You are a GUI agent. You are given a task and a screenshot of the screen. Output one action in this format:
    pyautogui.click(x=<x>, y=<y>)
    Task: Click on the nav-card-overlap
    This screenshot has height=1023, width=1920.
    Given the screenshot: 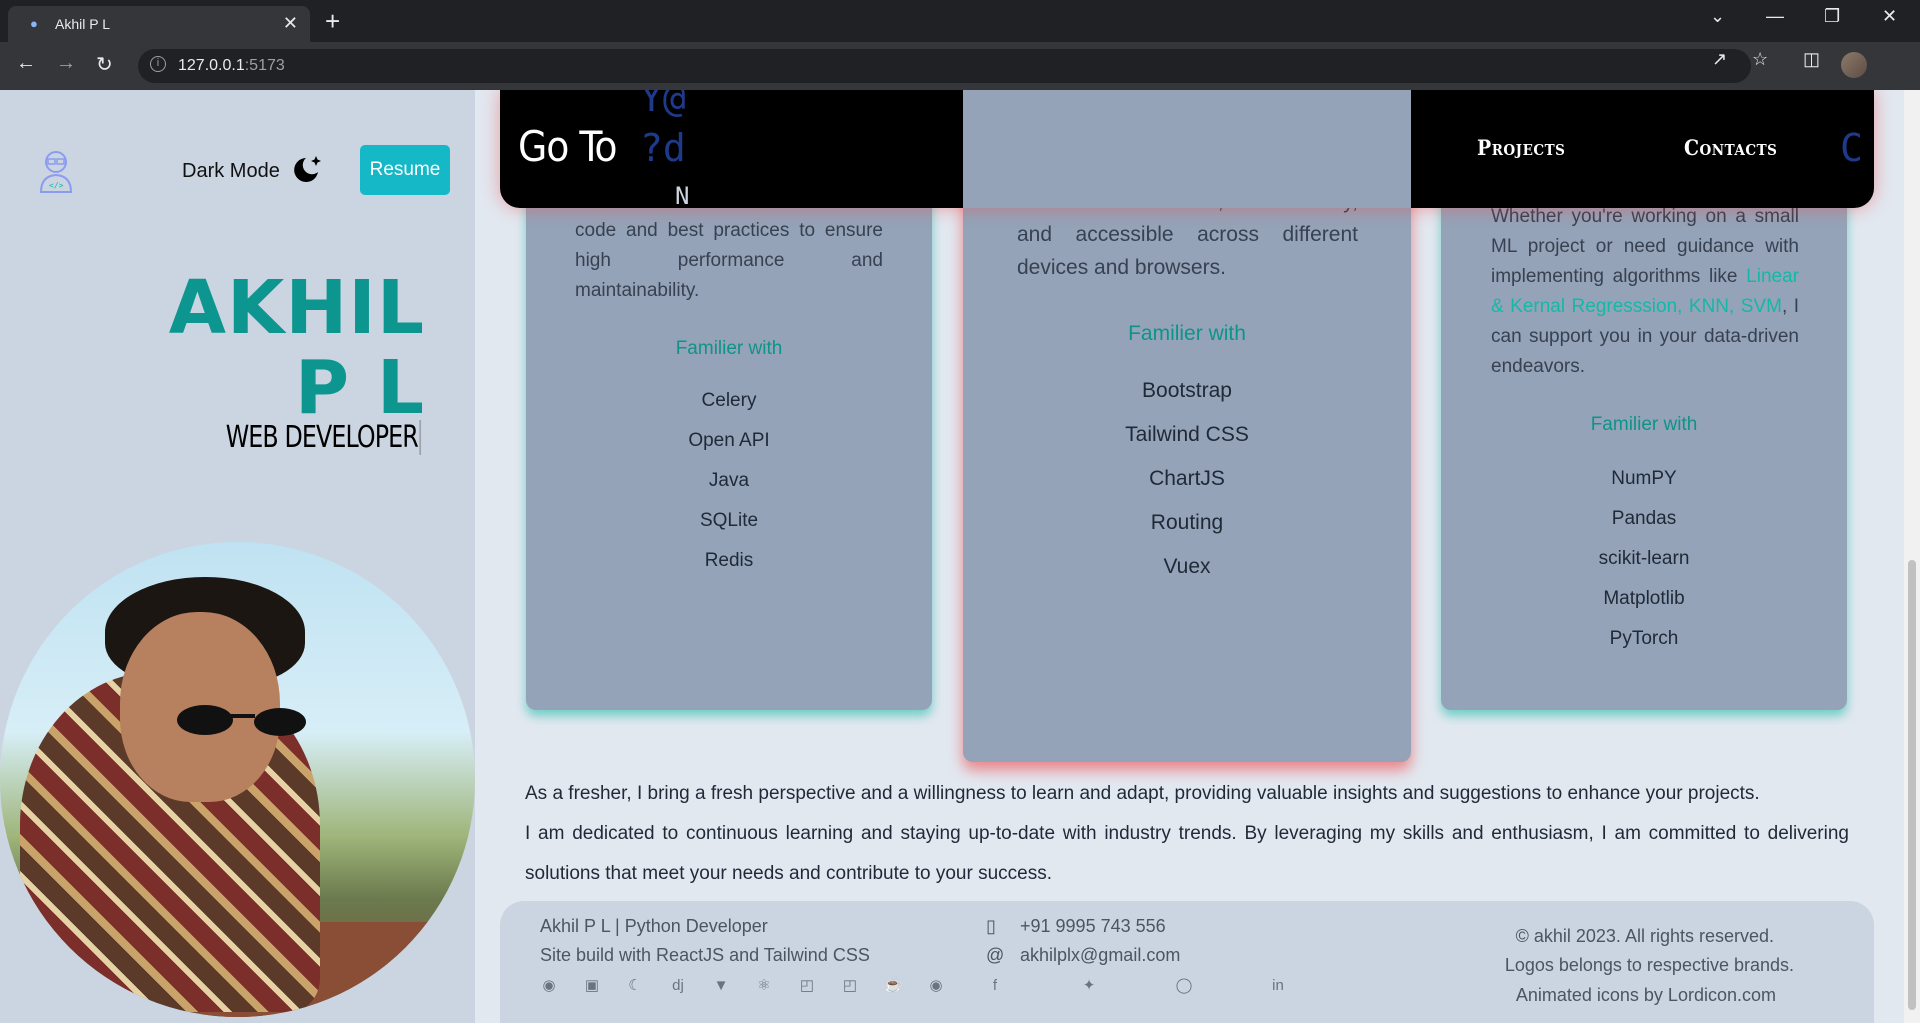 What is the action you would take?
    pyautogui.click(x=1187, y=149)
    